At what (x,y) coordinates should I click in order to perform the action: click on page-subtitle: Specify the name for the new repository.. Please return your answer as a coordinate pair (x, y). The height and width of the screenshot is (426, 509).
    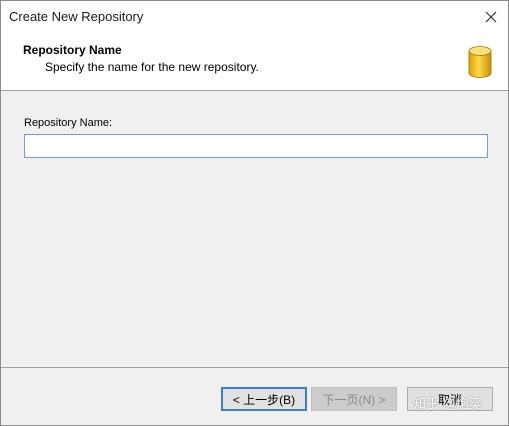
    Looking at the image, I should click on (152, 67).